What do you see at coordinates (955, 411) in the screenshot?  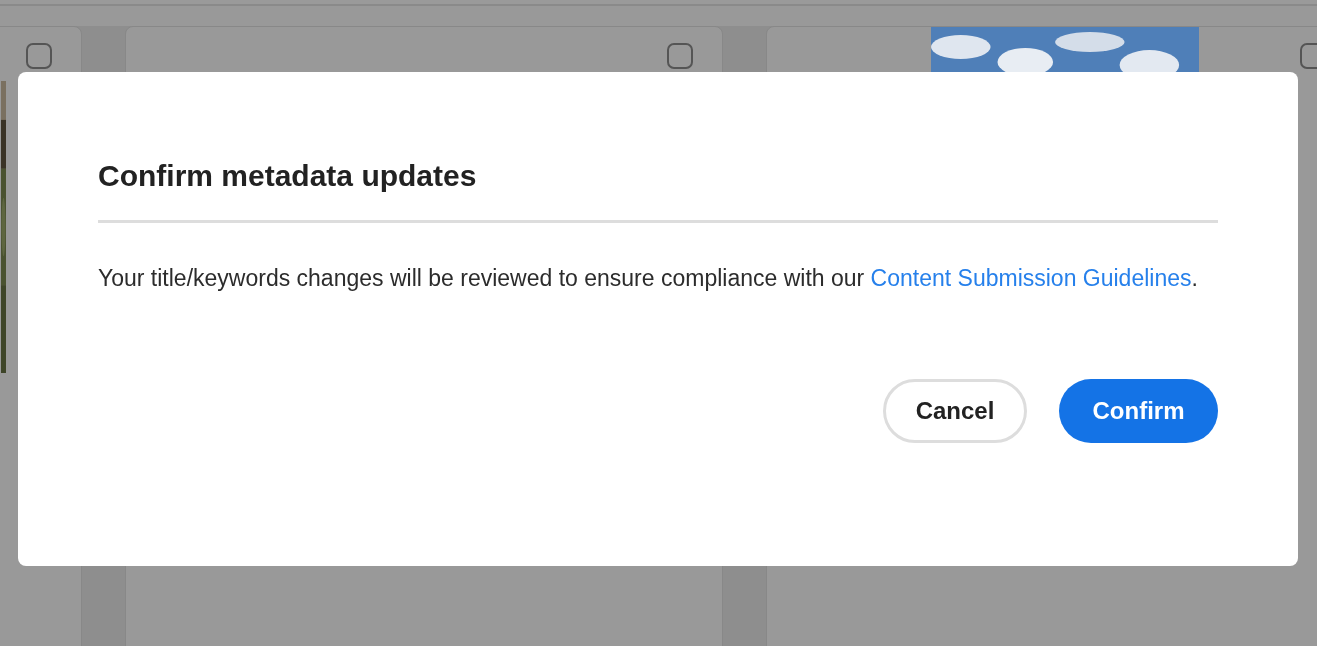 I see `cancel-button: Cancel` at bounding box center [955, 411].